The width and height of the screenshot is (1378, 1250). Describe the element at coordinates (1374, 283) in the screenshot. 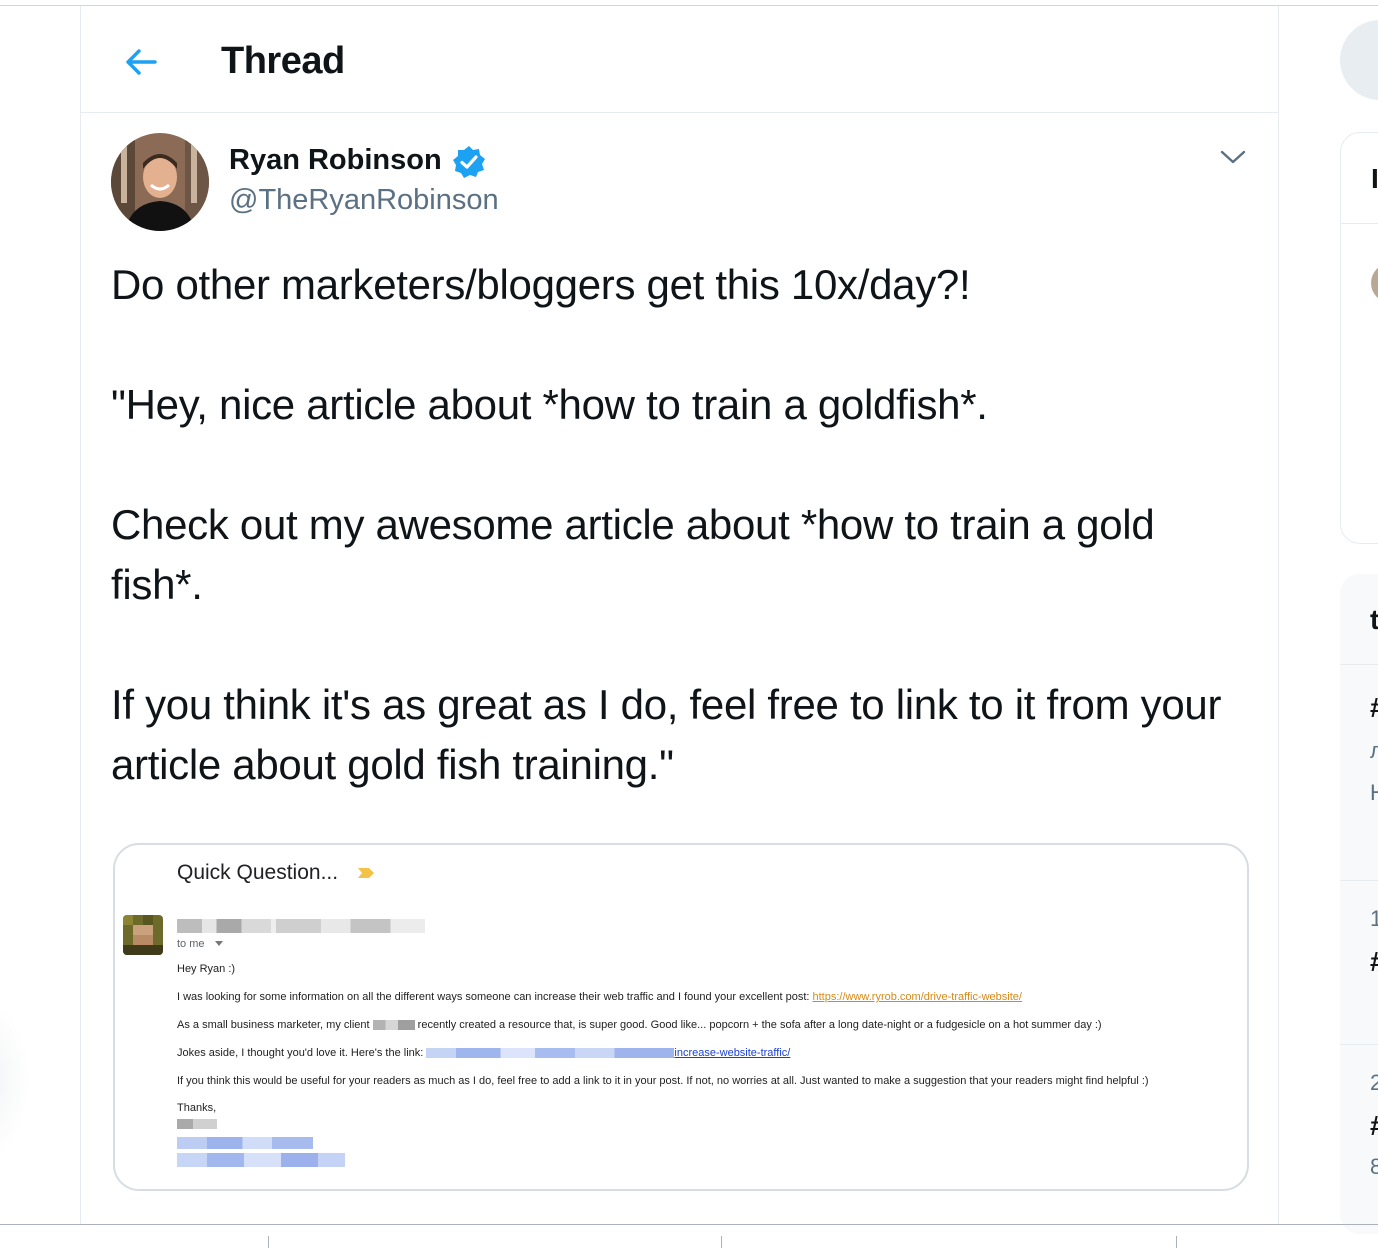

I see `suggested-avatar` at that location.